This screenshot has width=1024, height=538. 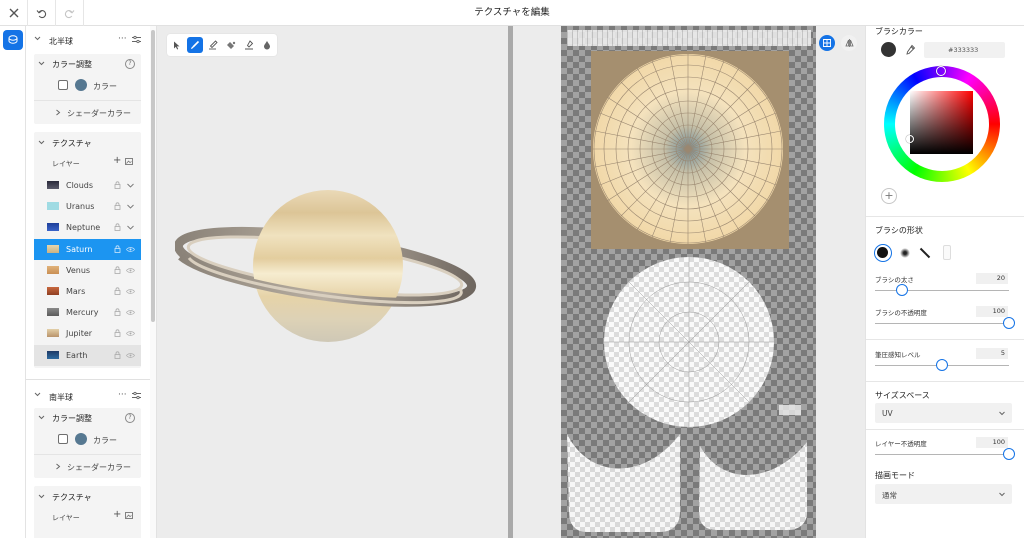 What do you see at coordinates (88, 397) in the screenshot?
I see `south-hemisphere-header: 南半球 ···` at bounding box center [88, 397].